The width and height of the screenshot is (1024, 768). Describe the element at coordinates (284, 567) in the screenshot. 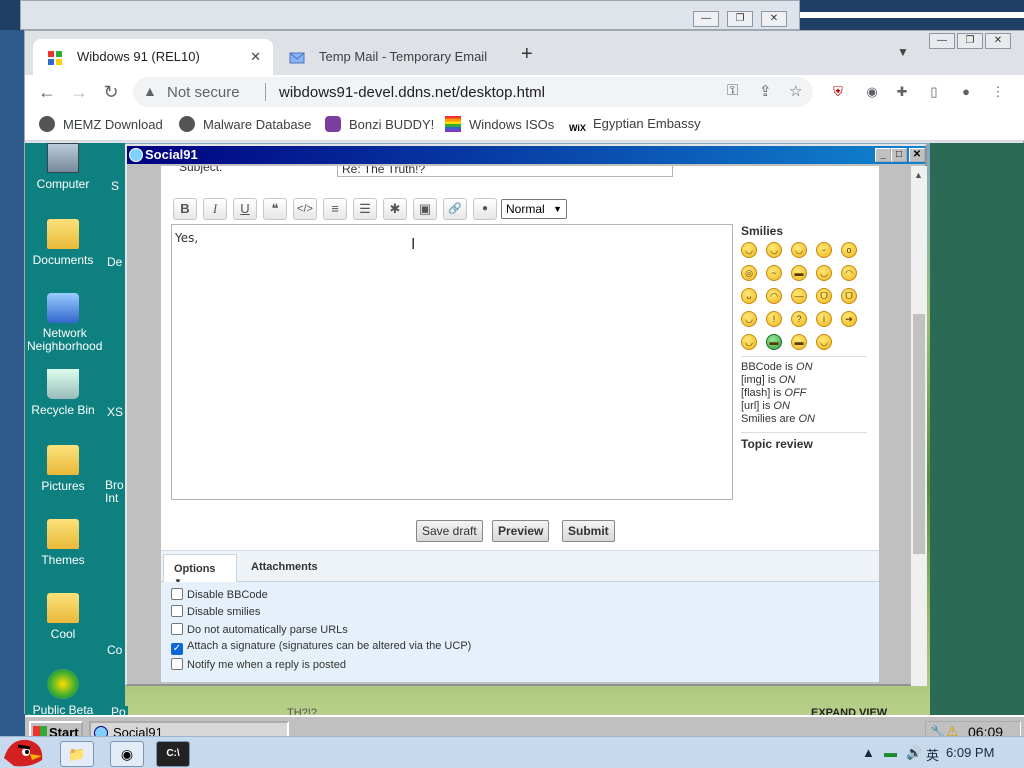

I see `tab-attachments: Attachments` at that location.